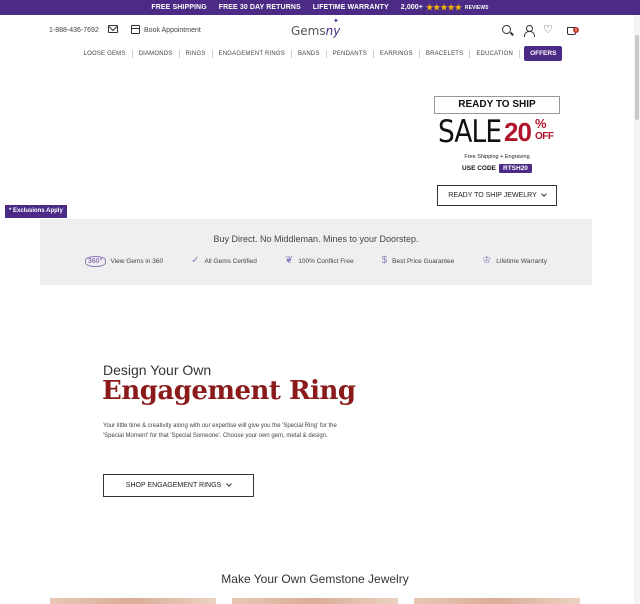  I want to click on use-code-label: USE CODE, so click(479, 168).